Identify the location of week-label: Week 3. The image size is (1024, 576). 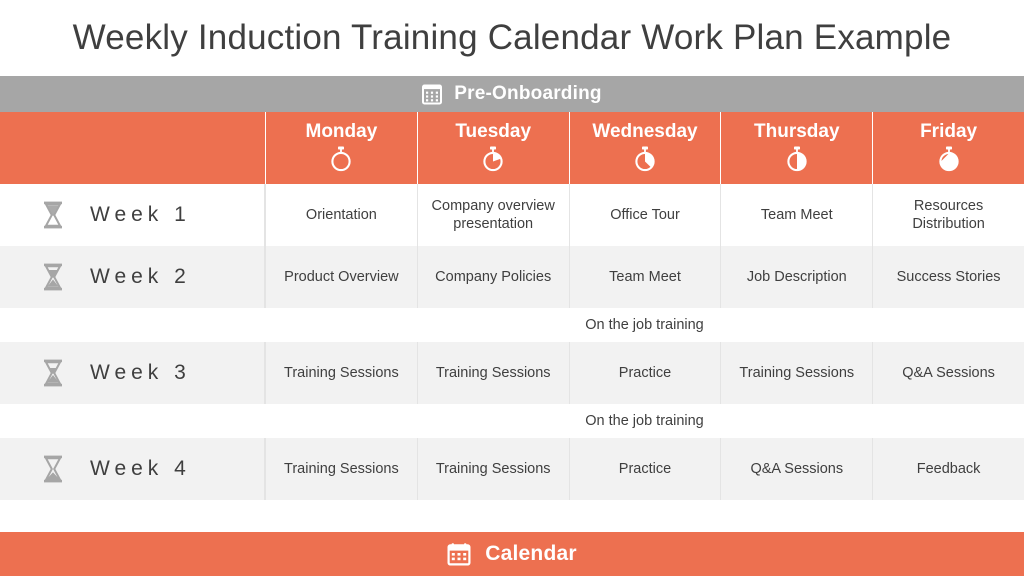
(140, 372).